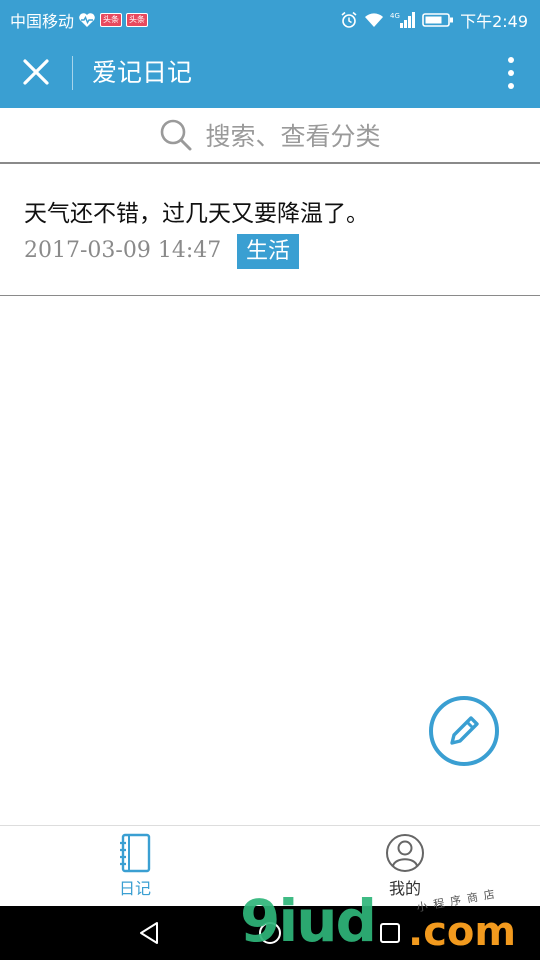  I want to click on page-title: 爱记日记, so click(142, 72).